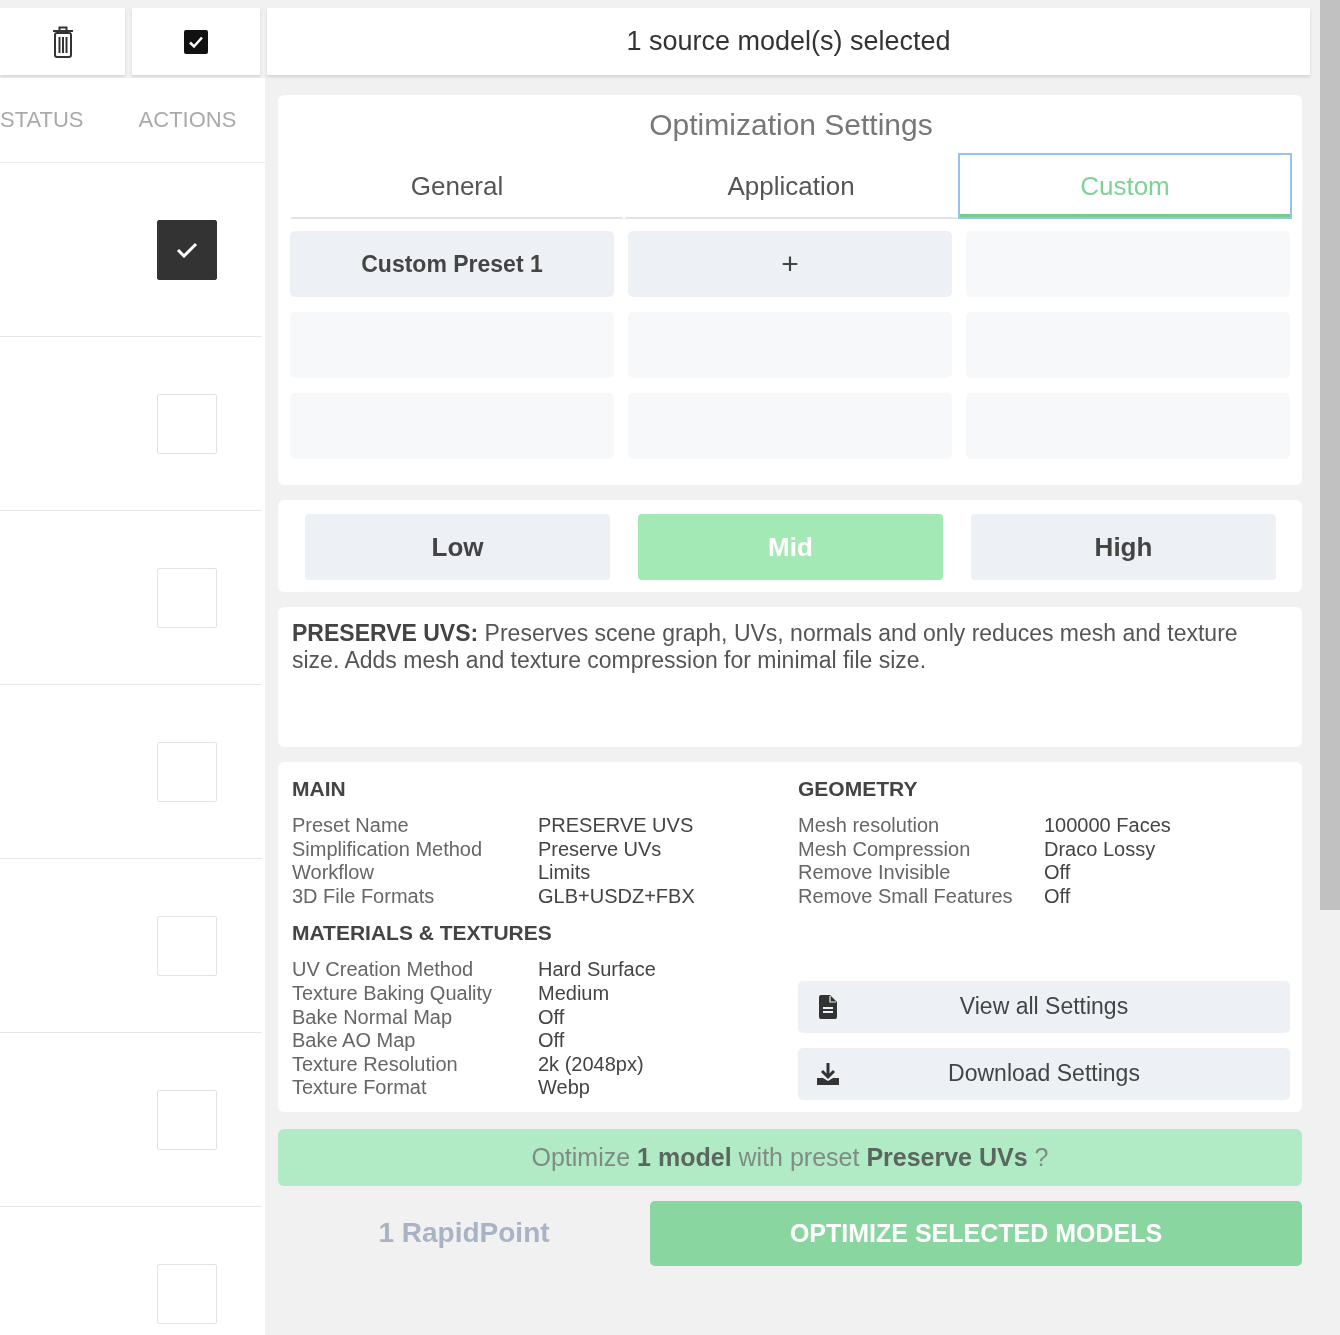  Describe the element at coordinates (383, 970) in the screenshot. I see `setting-label: UV Creation Method` at that location.